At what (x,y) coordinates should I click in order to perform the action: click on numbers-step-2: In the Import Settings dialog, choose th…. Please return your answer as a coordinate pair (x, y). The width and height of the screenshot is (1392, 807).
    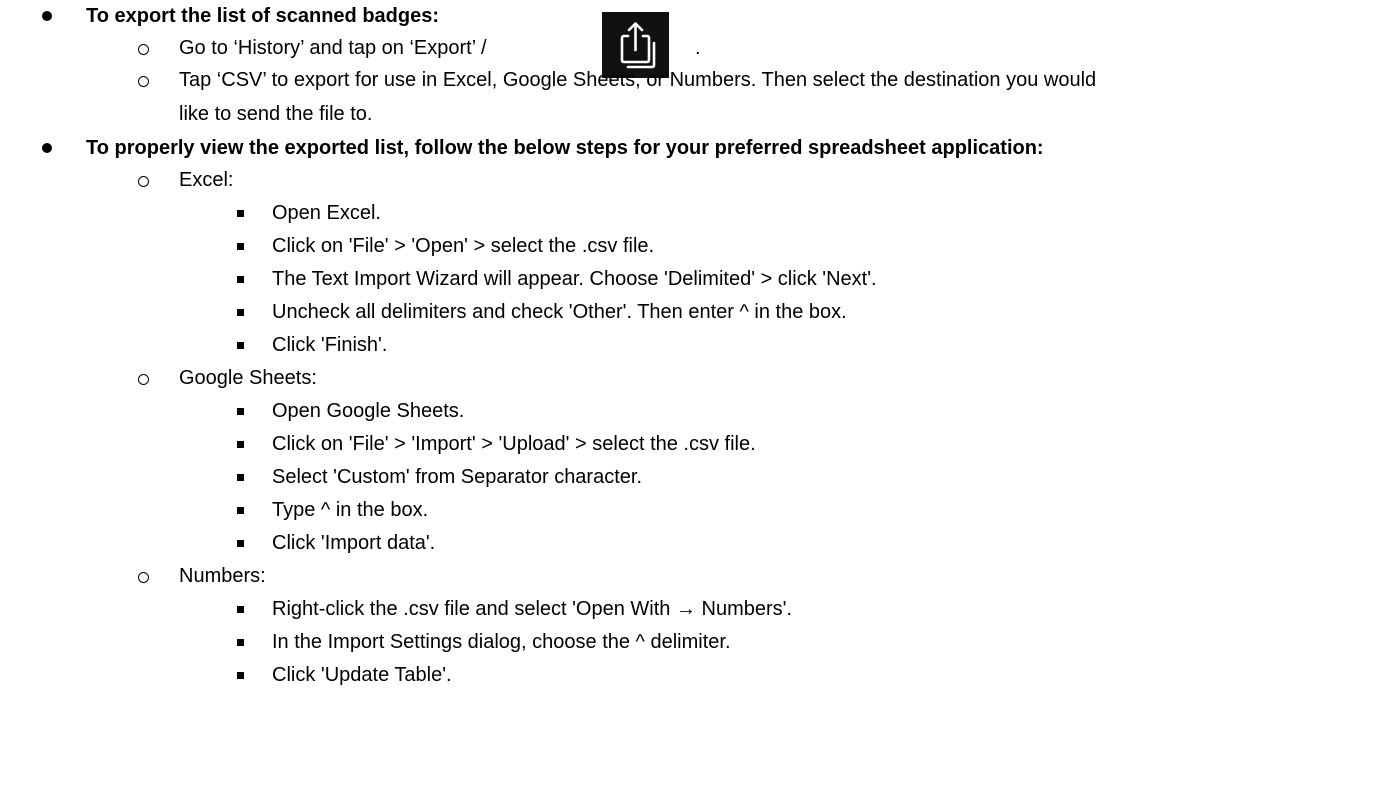
    Looking at the image, I should click on (501, 642).